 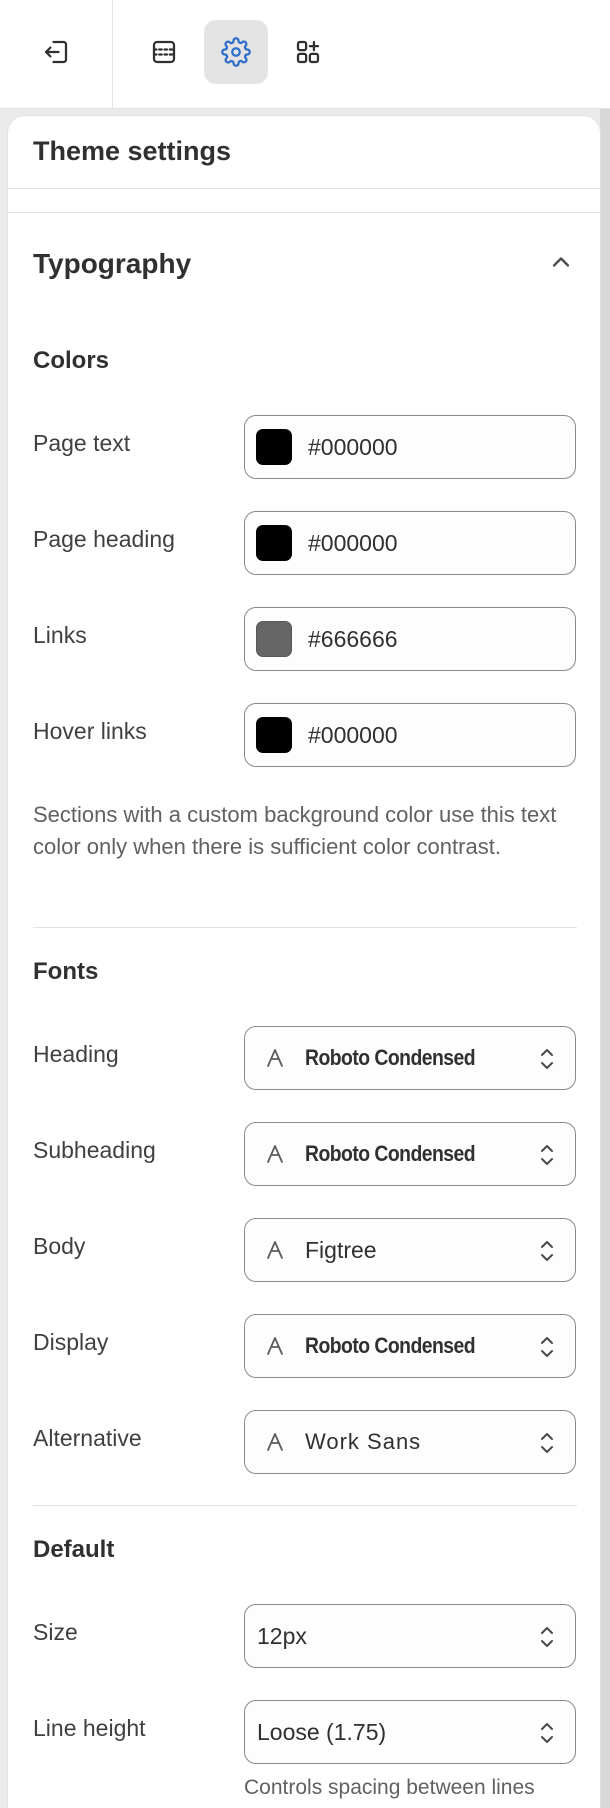 What do you see at coordinates (410, 1250) in the screenshot?
I see `font-picker-body: Figtree` at bounding box center [410, 1250].